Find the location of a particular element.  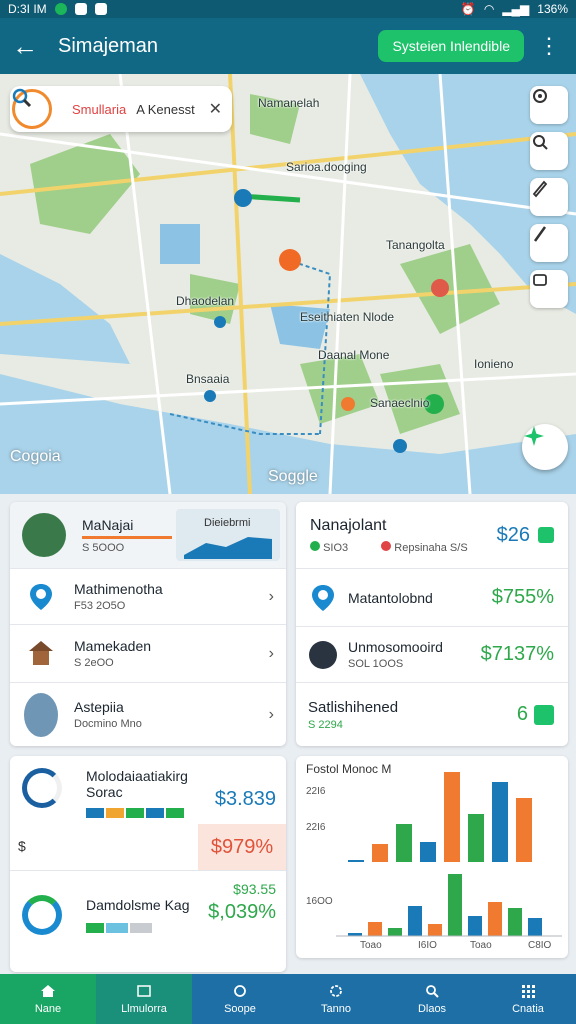

map-label: Sanaeclnio is located at coordinates (400, 403).